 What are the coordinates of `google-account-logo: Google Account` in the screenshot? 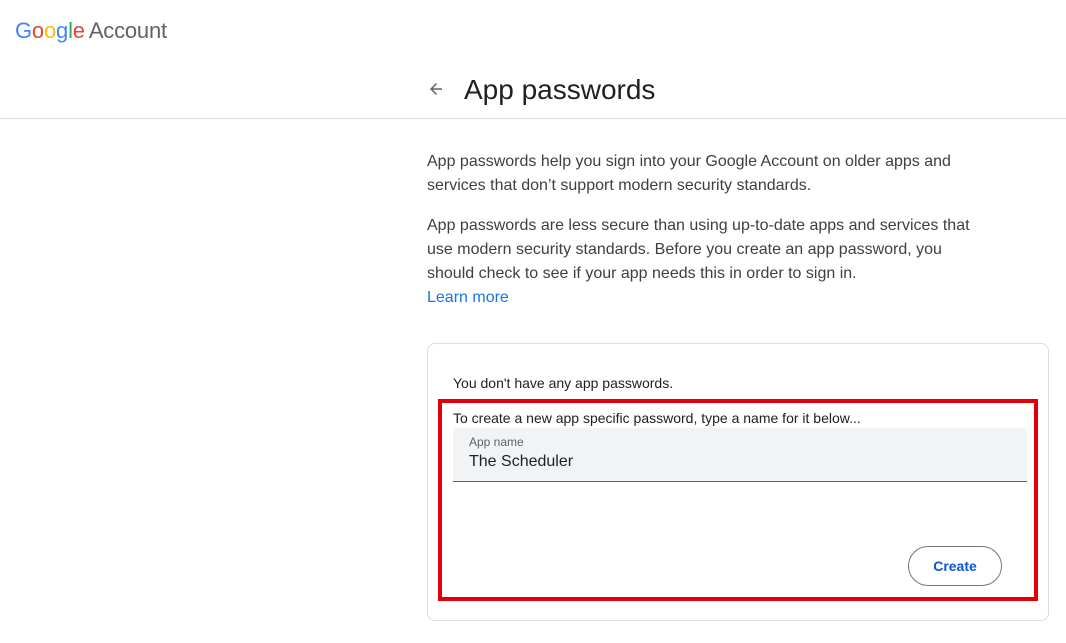 It's located at (91, 31).